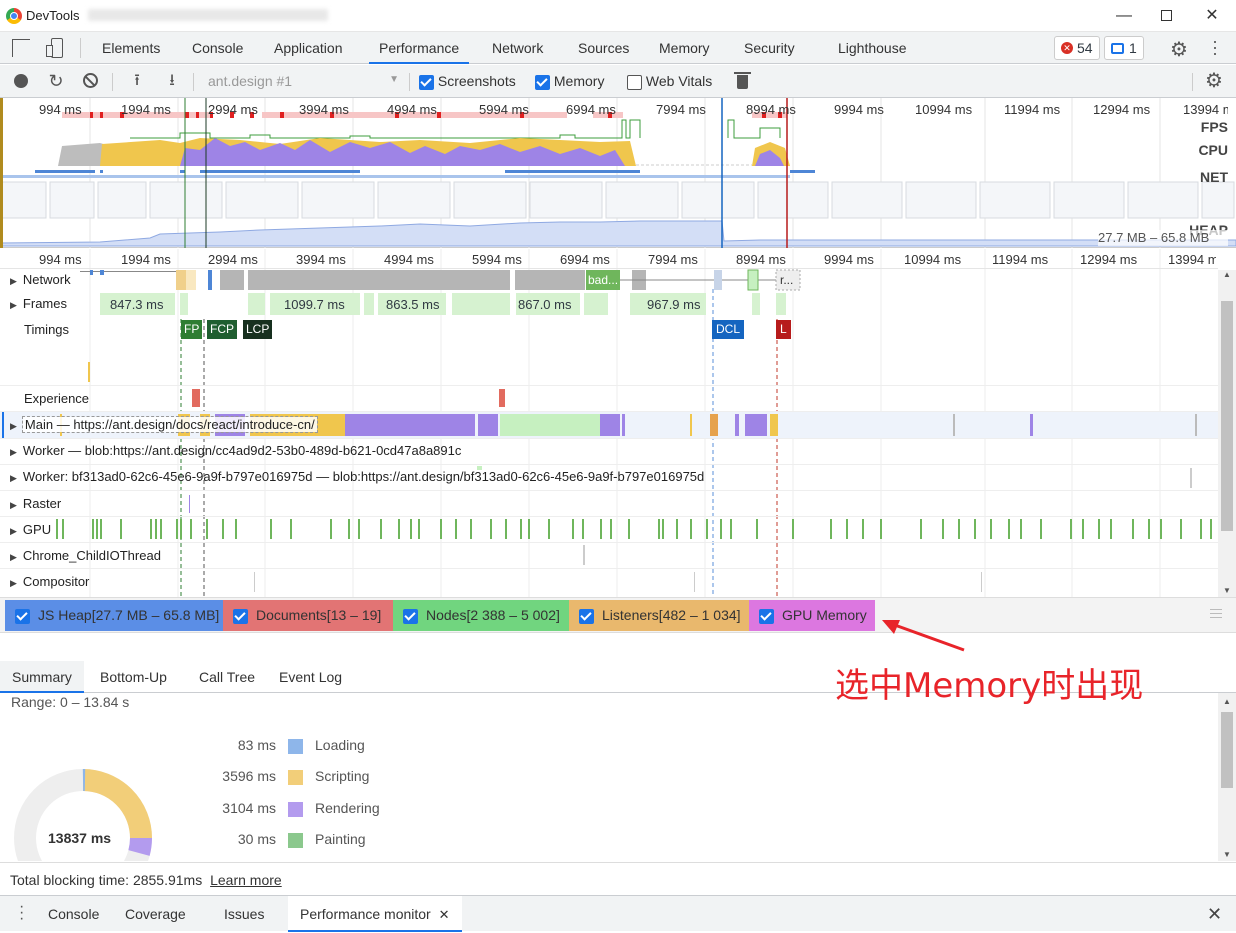 This screenshot has width=1236, height=933. Describe the element at coordinates (603, 48) in the screenshot. I see `tab-sources: Sources` at that location.